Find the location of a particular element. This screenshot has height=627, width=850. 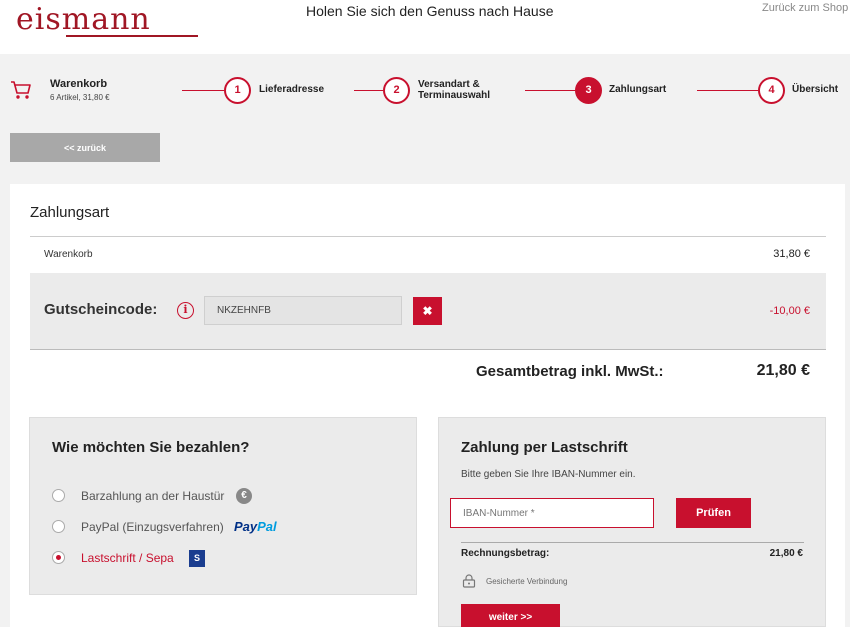

option-paypal-label: PayPal (Einzugsverfahren) is located at coordinates (152, 527).